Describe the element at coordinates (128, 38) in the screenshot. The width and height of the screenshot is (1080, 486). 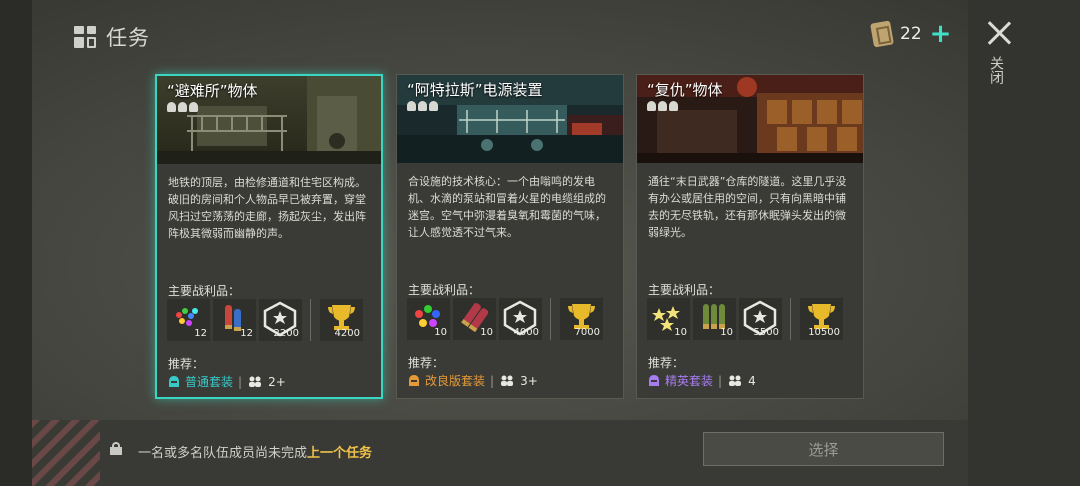
I see `page-title: 任务` at that location.